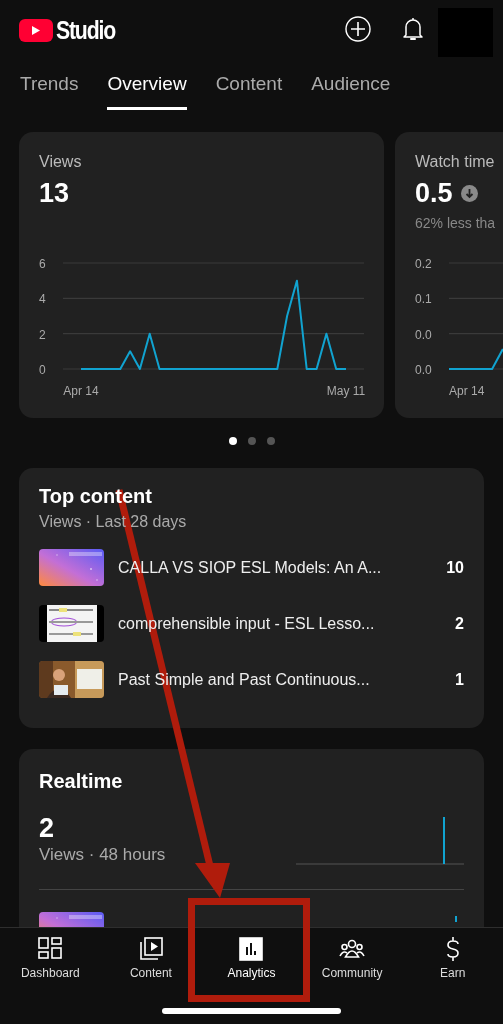  I want to click on axis-label: 0, so click(42, 370).